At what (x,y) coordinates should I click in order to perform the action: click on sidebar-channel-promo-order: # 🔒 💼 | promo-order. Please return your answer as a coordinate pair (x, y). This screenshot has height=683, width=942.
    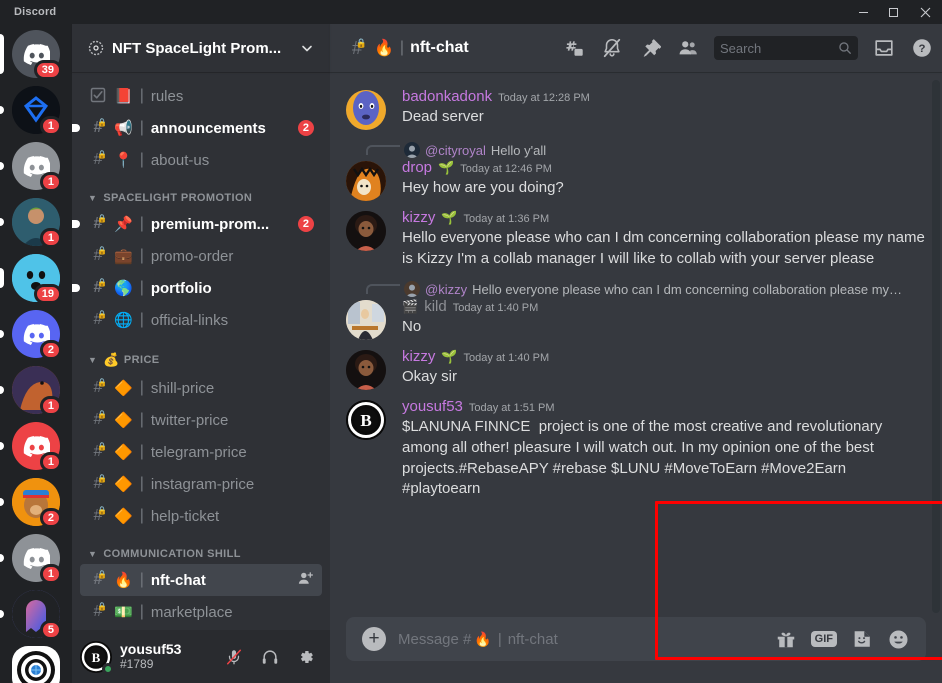
    Looking at the image, I should click on (201, 256).